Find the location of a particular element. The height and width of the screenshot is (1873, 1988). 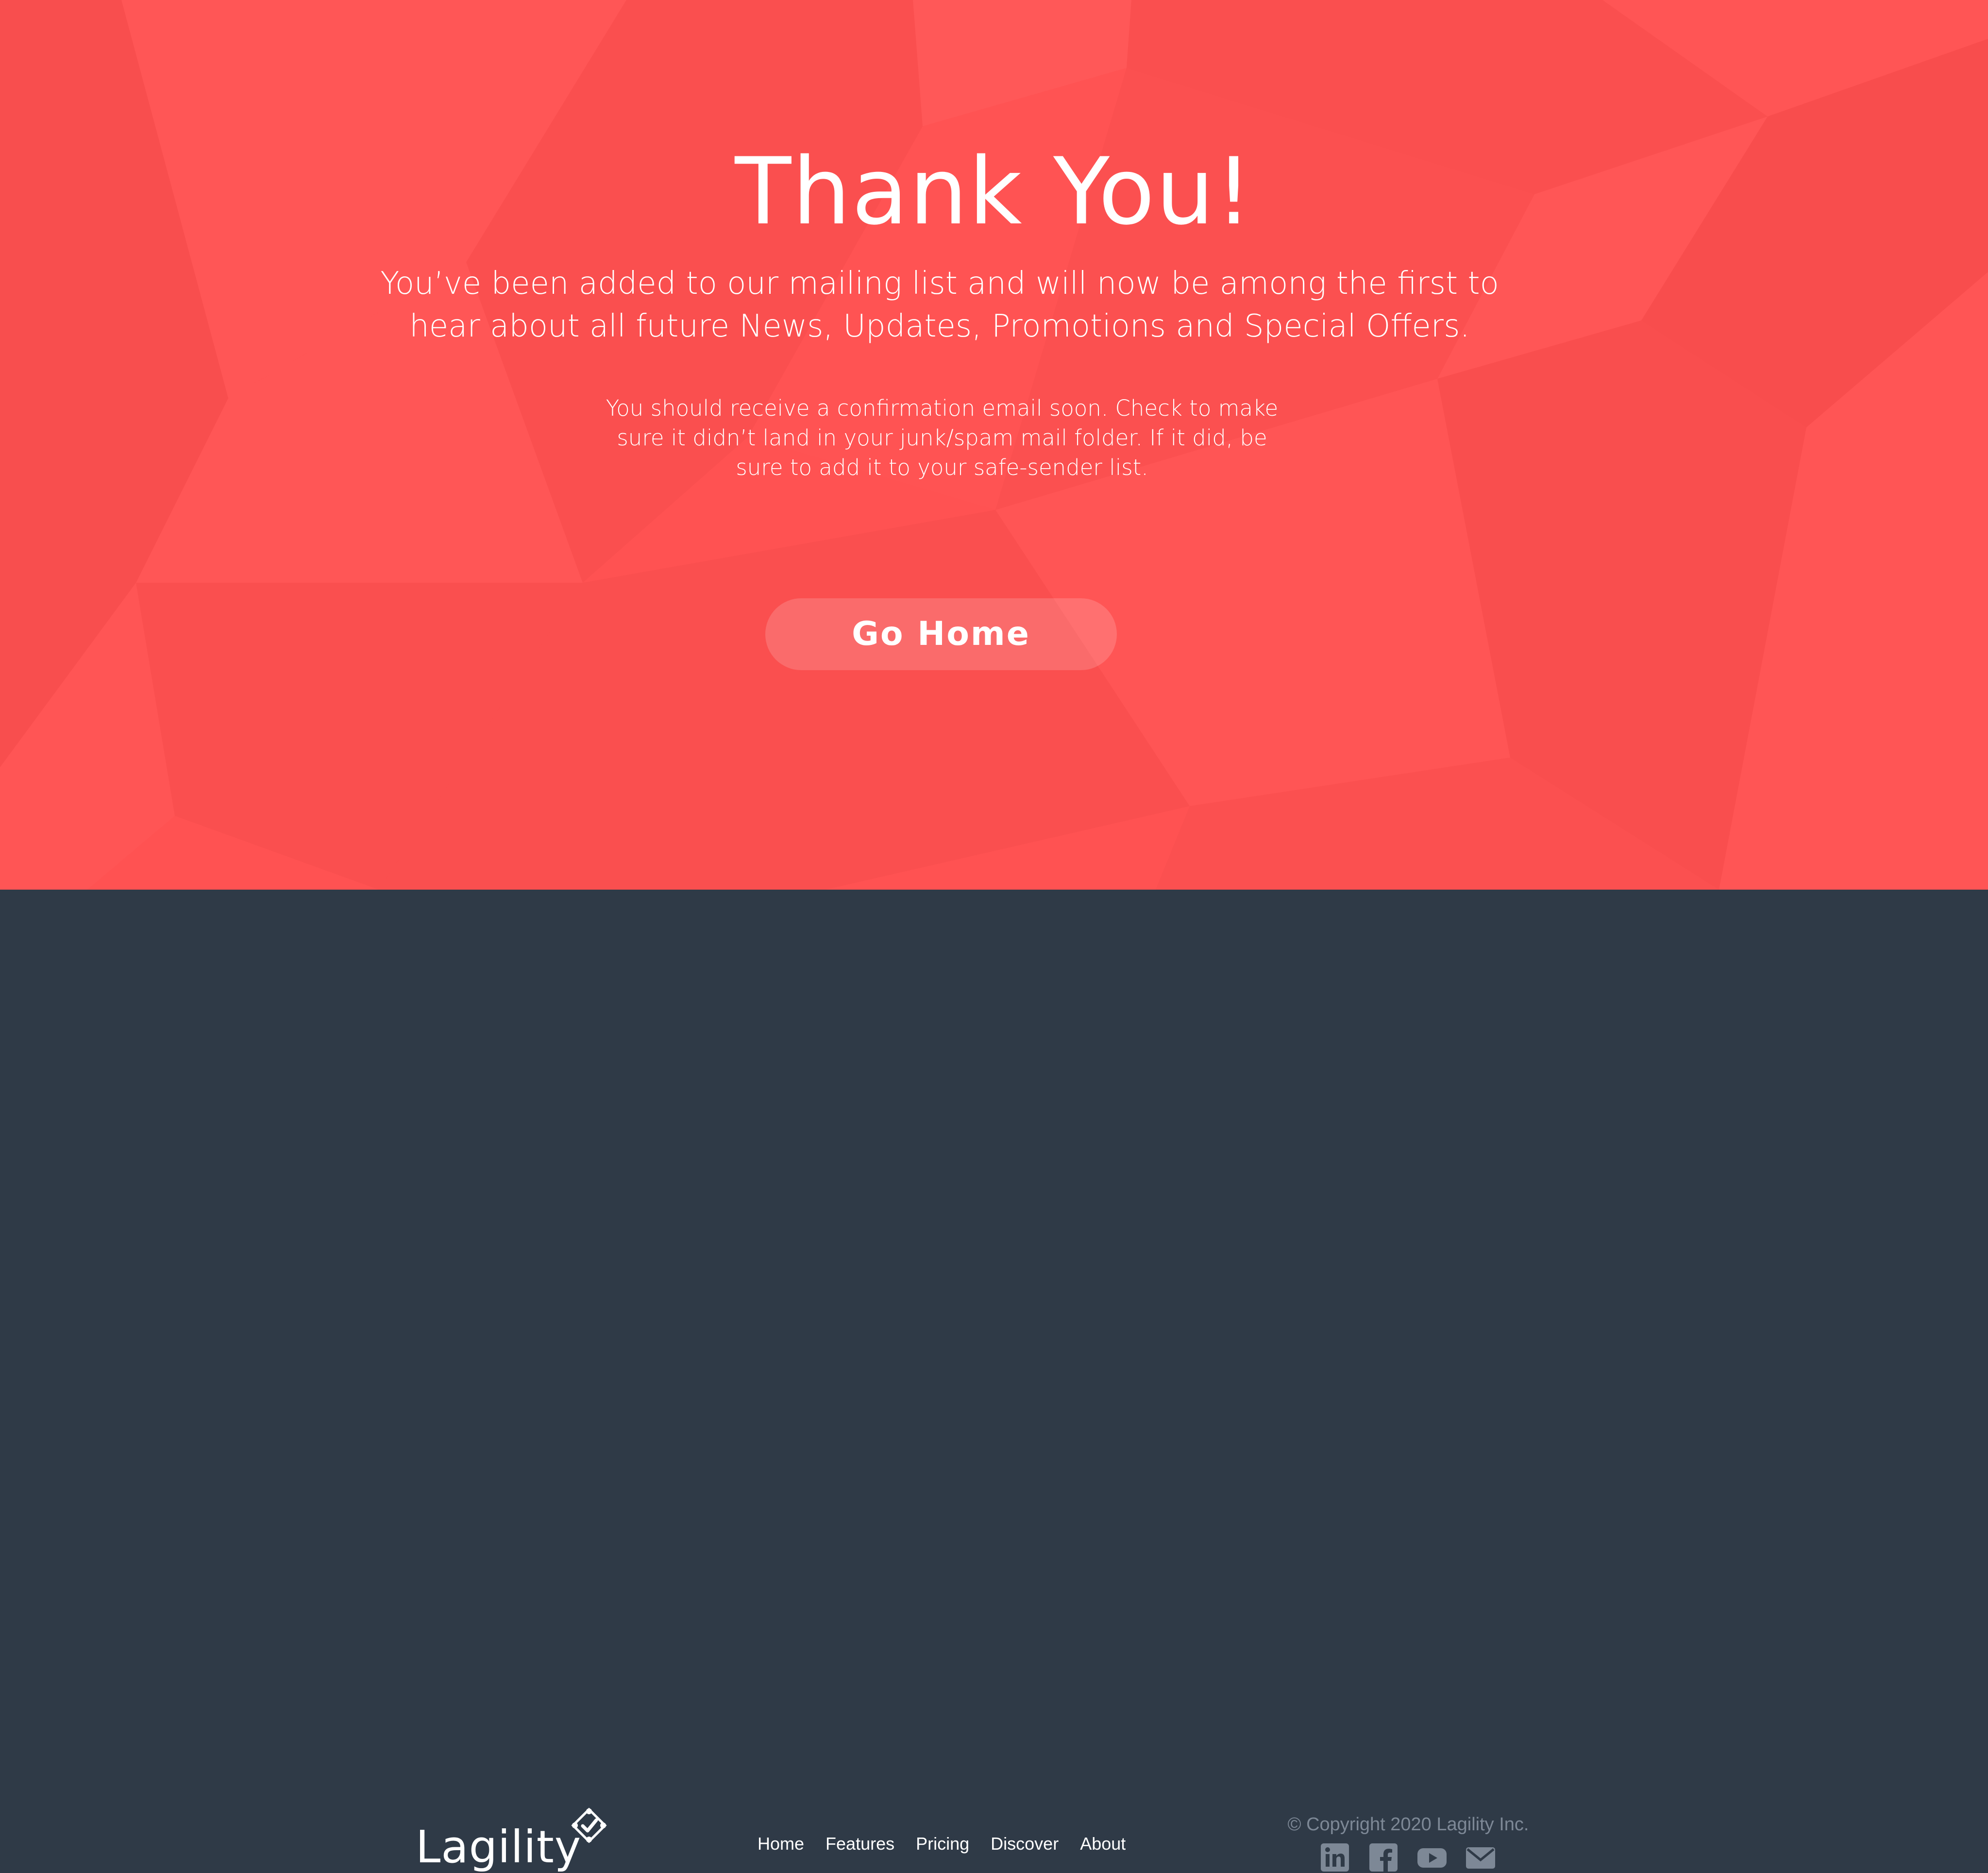

logo-text: Lagility is located at coordinates (499, 1847).